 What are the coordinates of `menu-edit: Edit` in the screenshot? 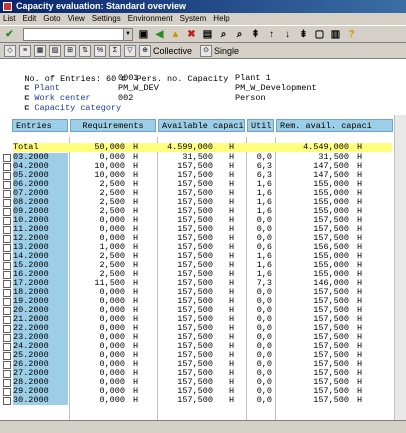 It's located at (29, 19).